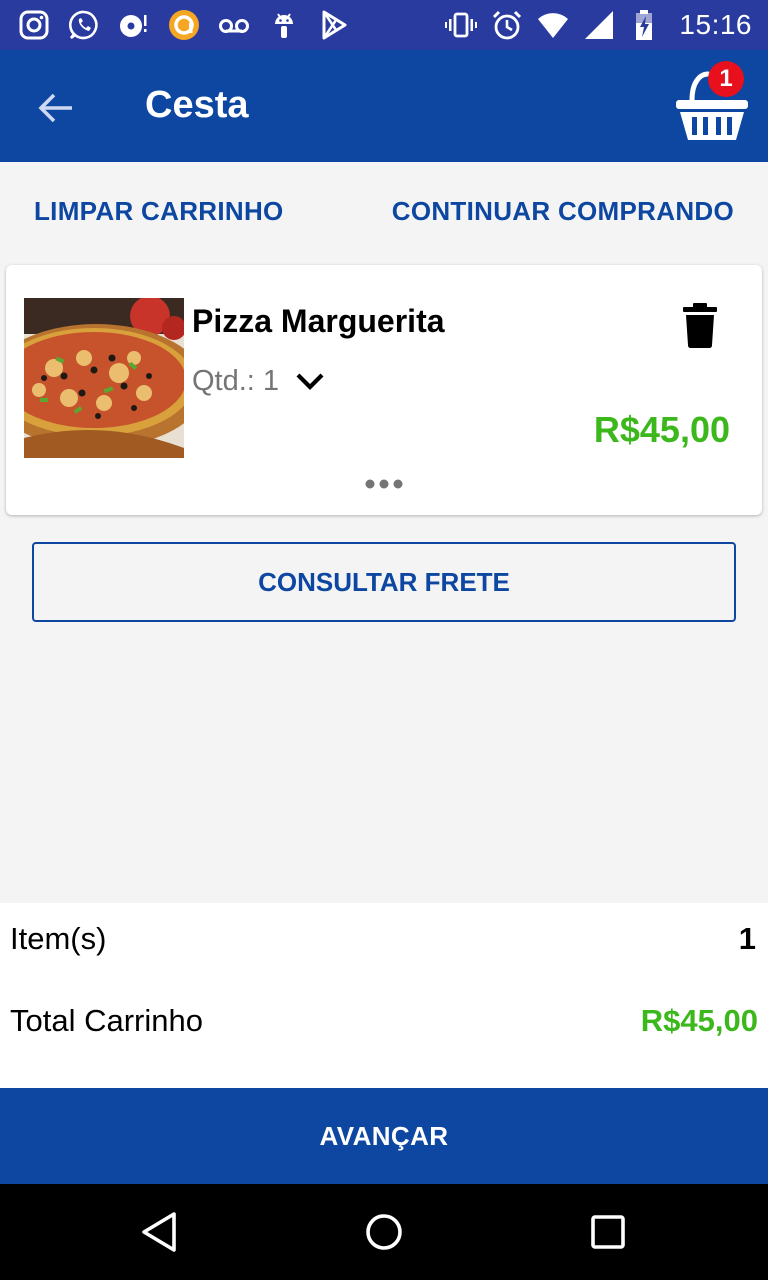 The width and height of the screenshot is (768, 1280). Describe the element at coordinates (384, 582) in the screenshot. I see `check-freight-button: CONSULTAR FRETE` at that location.